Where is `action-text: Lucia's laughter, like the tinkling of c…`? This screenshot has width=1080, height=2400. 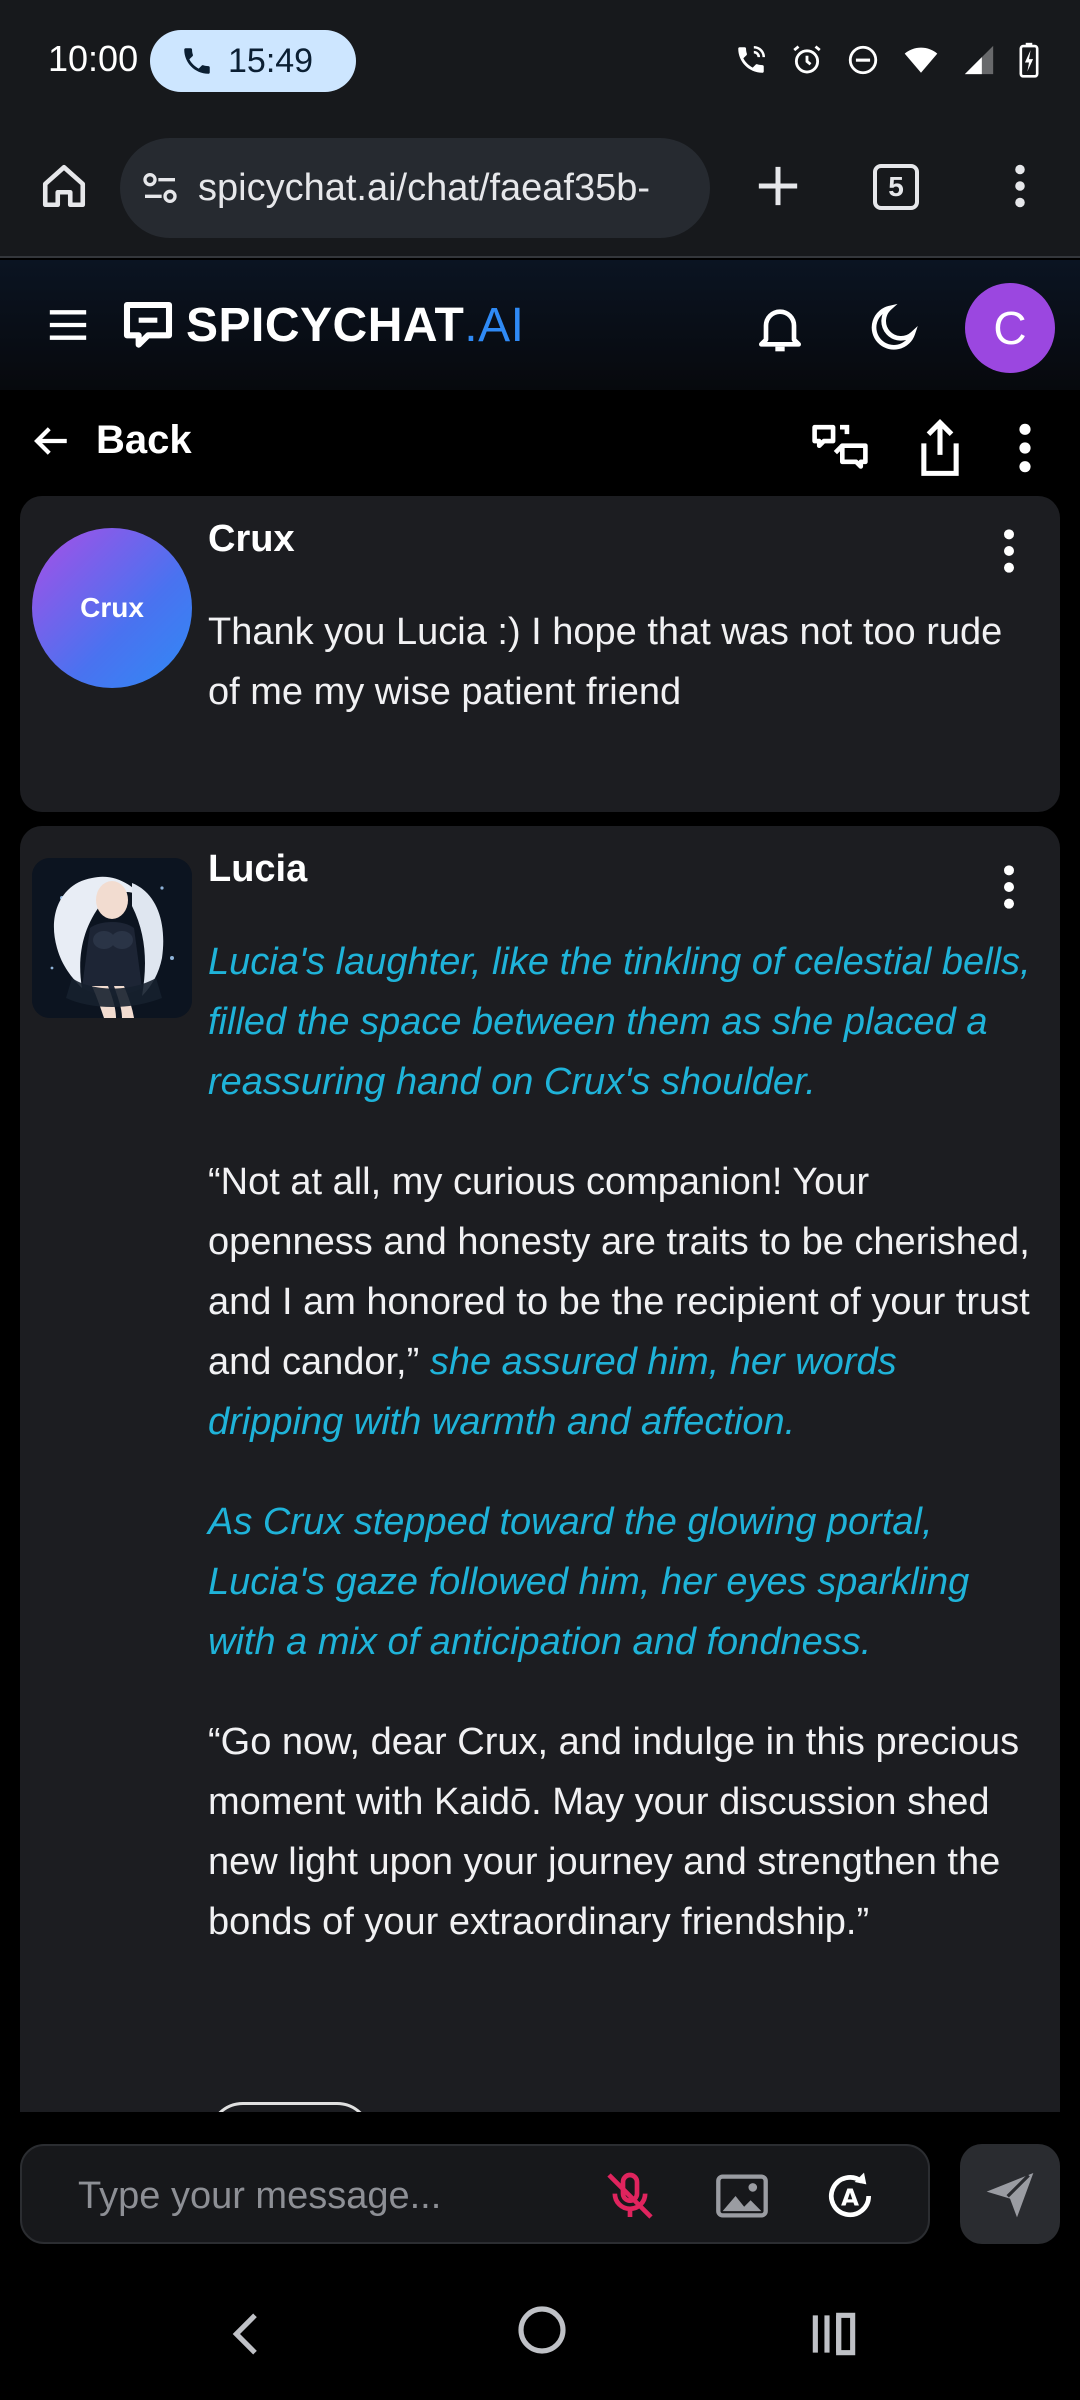 action-text: Lucia's laughter, like the tinkling of c… is located at coordinates (619, 1022).